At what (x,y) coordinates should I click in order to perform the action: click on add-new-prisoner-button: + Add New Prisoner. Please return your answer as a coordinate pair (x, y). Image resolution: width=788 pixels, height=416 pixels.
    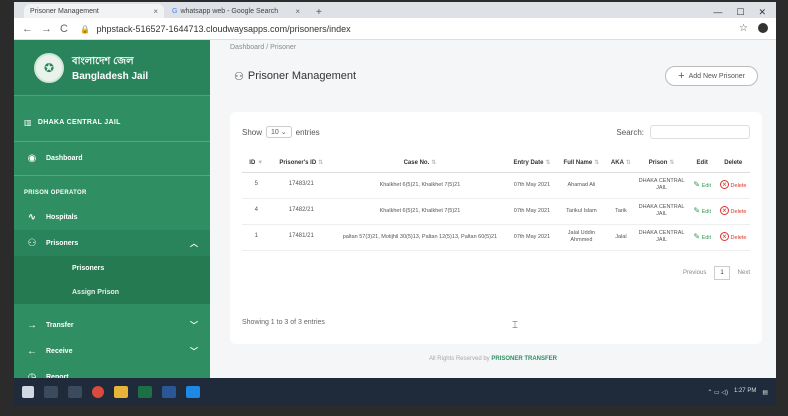
    Looking at the image, I should click on (711, 76).